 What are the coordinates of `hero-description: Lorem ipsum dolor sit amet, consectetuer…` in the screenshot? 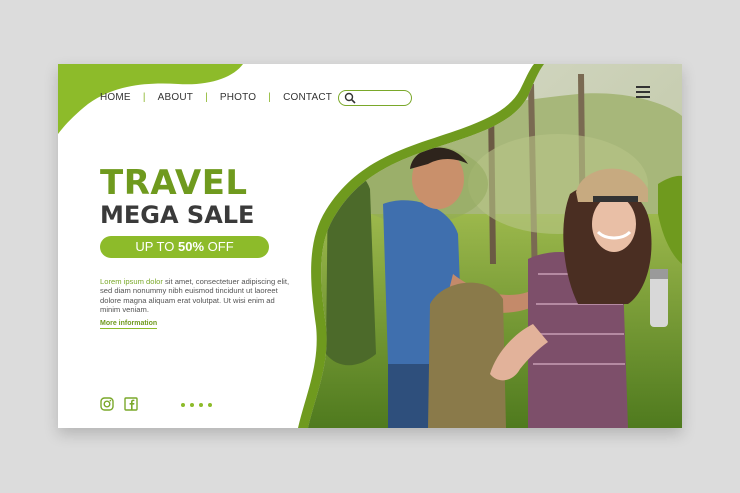 It's located at (195, 296).